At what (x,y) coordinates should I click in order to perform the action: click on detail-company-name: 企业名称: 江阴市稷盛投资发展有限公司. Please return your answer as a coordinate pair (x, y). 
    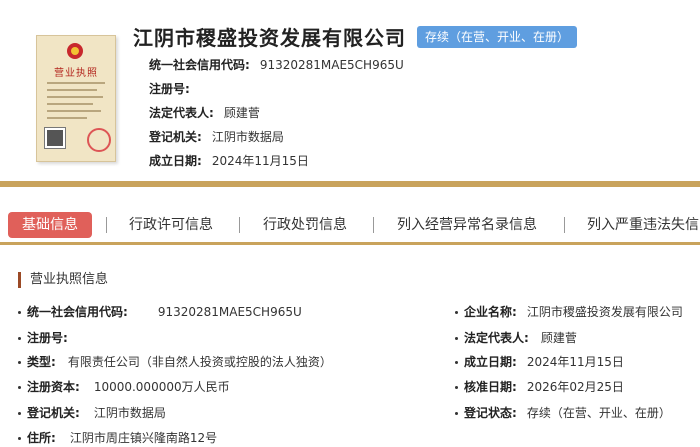
    Looking at the image, I should click on (569, 312).